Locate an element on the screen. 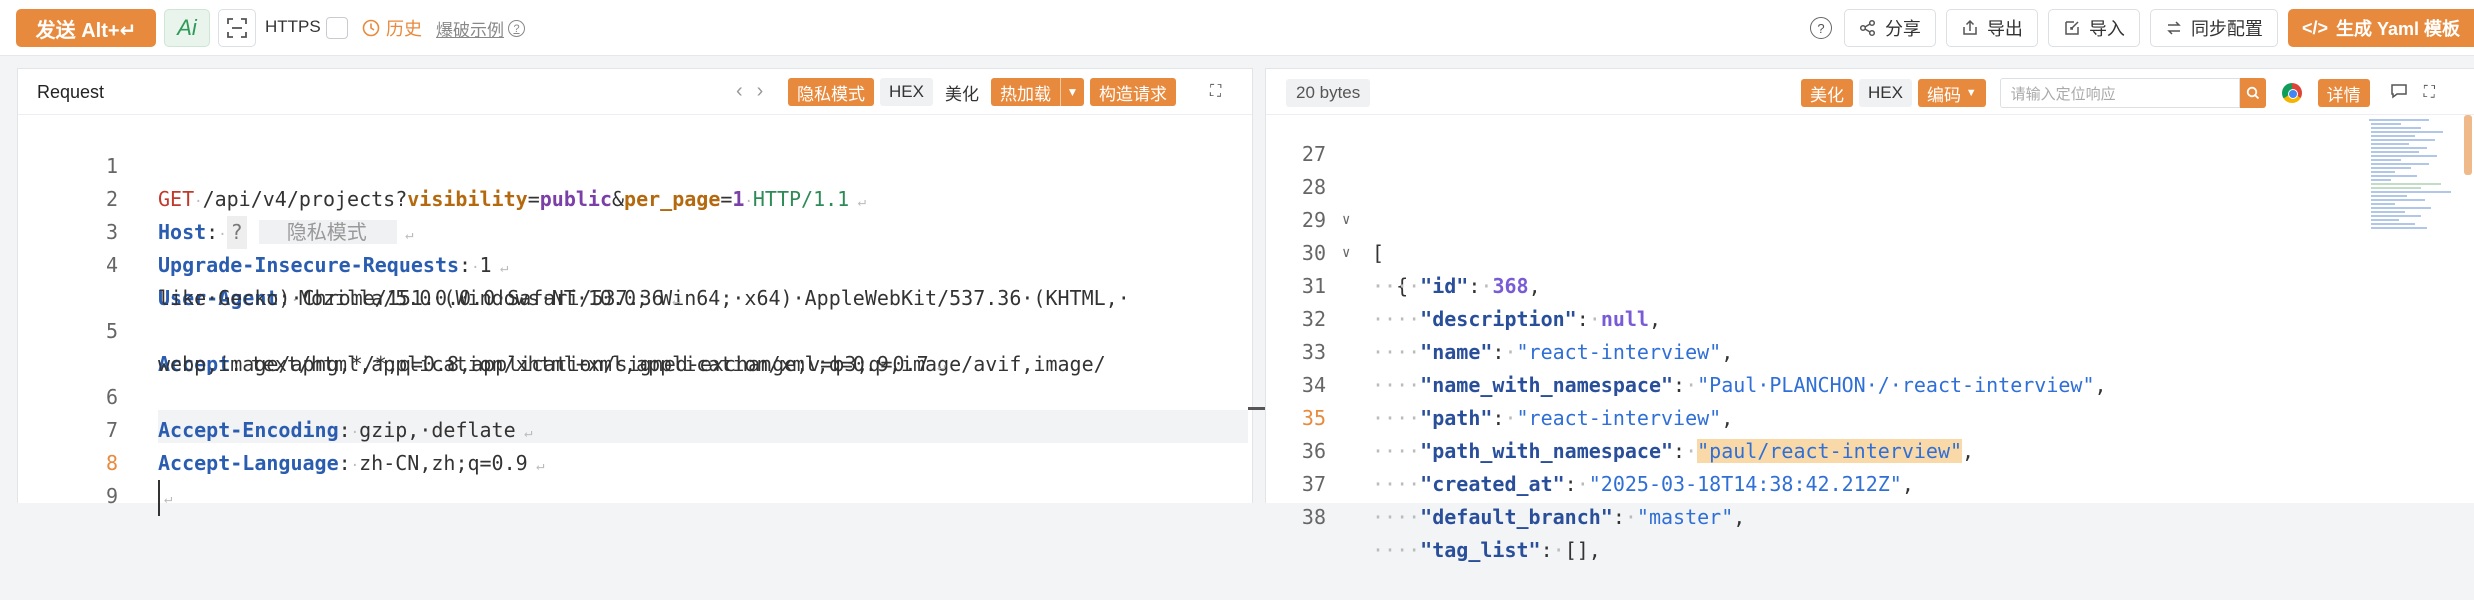  line-number: 38 is located at coordinates (1313, 517).